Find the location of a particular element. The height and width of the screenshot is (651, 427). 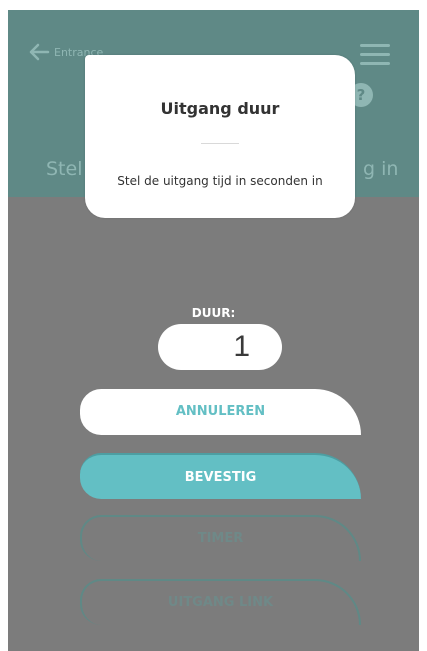

arrow-left-icon is located at coordinates (39, 52).